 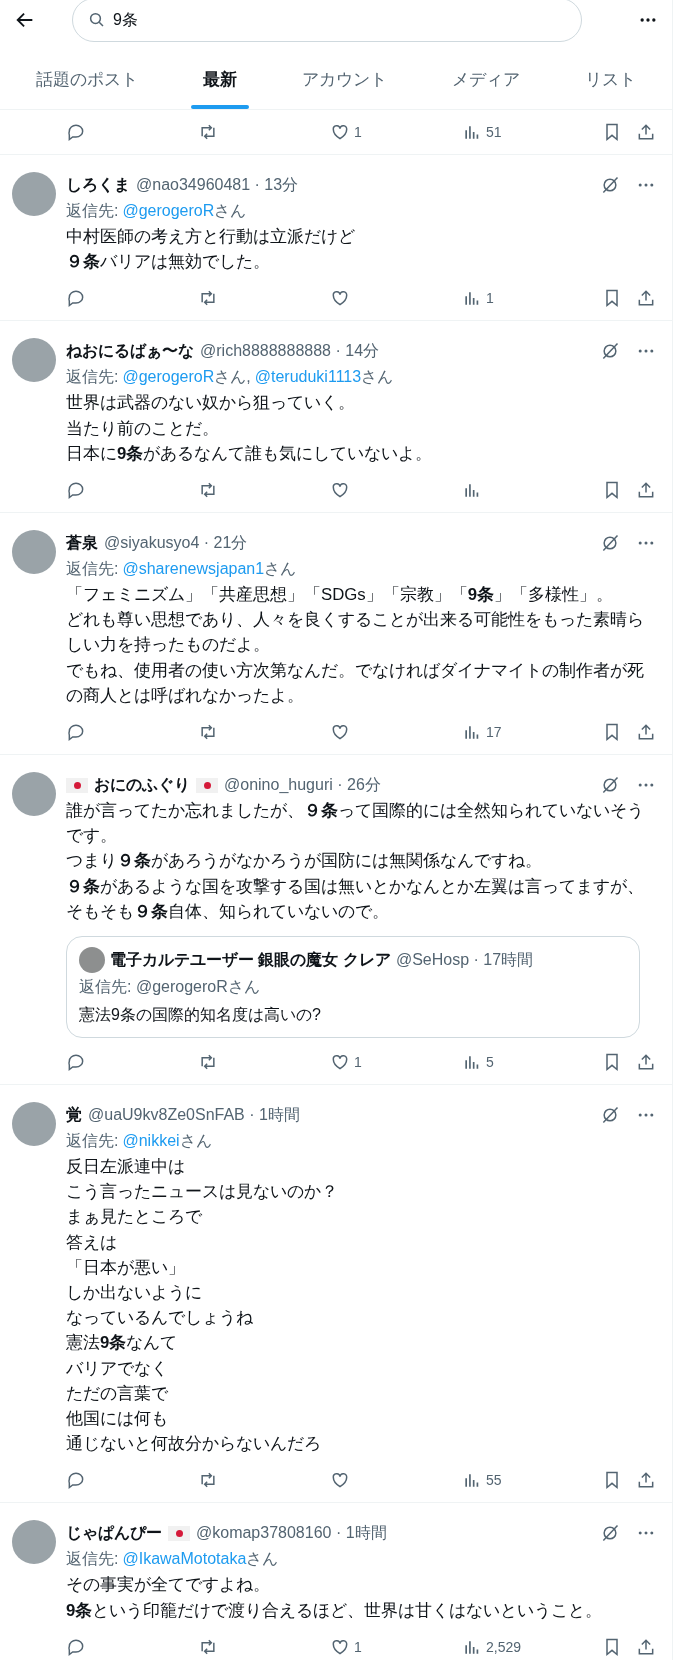 I want to click on post-text: こう言ったニュースは見ないのか？, so click(x=202, y=1192).